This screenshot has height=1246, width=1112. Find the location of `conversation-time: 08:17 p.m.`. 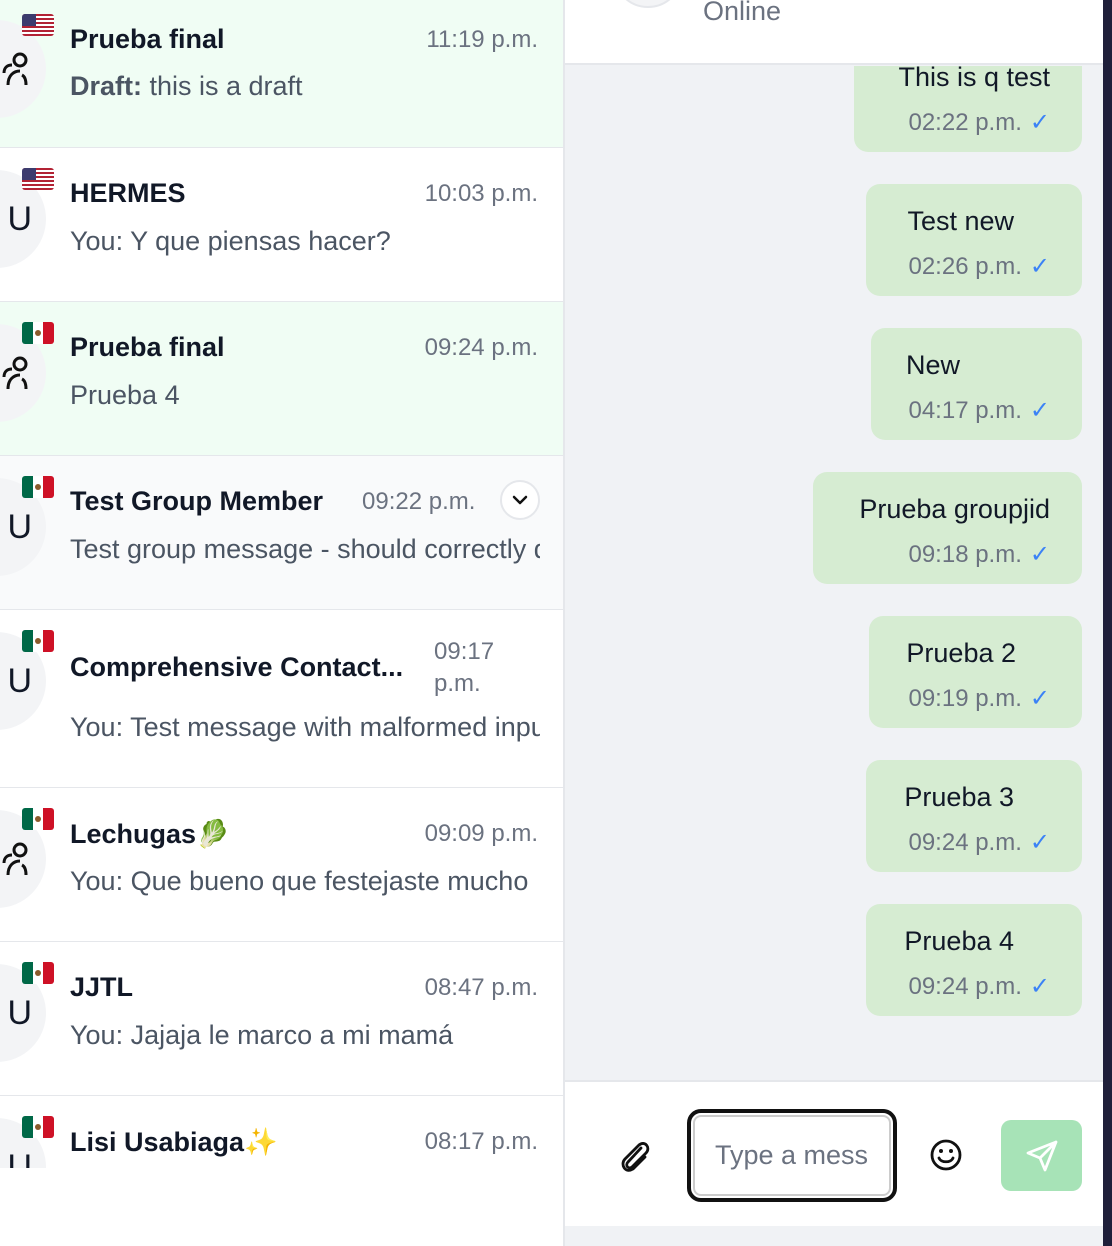

conversation-time: 08:17 p.m. is located at coordinates (481, 1141).